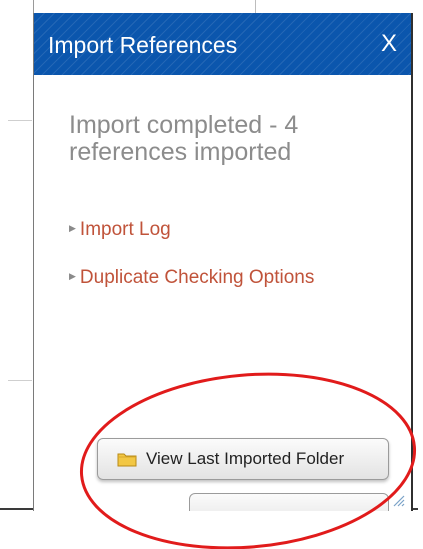  What do you see at coordinates (289, 502) in the screenshot?
I see `secondary-button` at bounding box center [289, 502].